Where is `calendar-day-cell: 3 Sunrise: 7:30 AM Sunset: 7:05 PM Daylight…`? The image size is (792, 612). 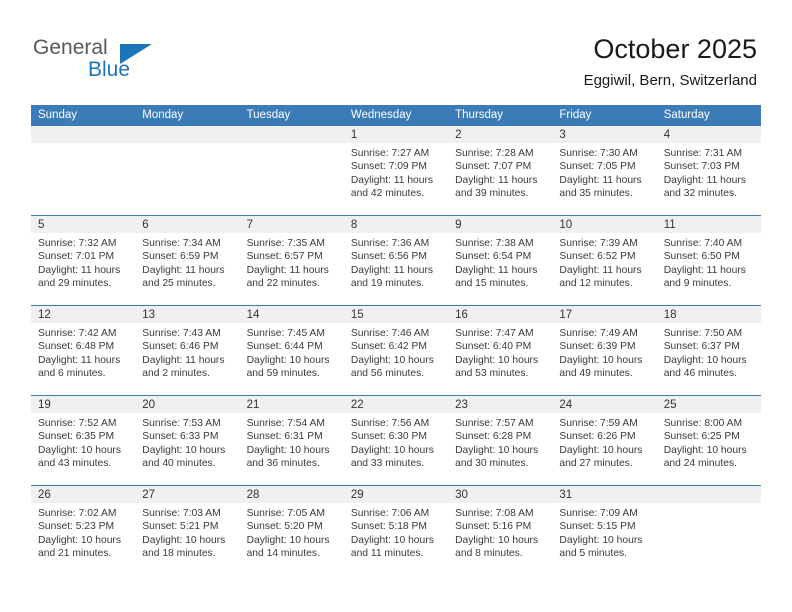 calendar-day-cell: 3 Sunrise: 7:30 AM Sunset: 7:05 PM Daylight… is located at coordinates (604, 170).